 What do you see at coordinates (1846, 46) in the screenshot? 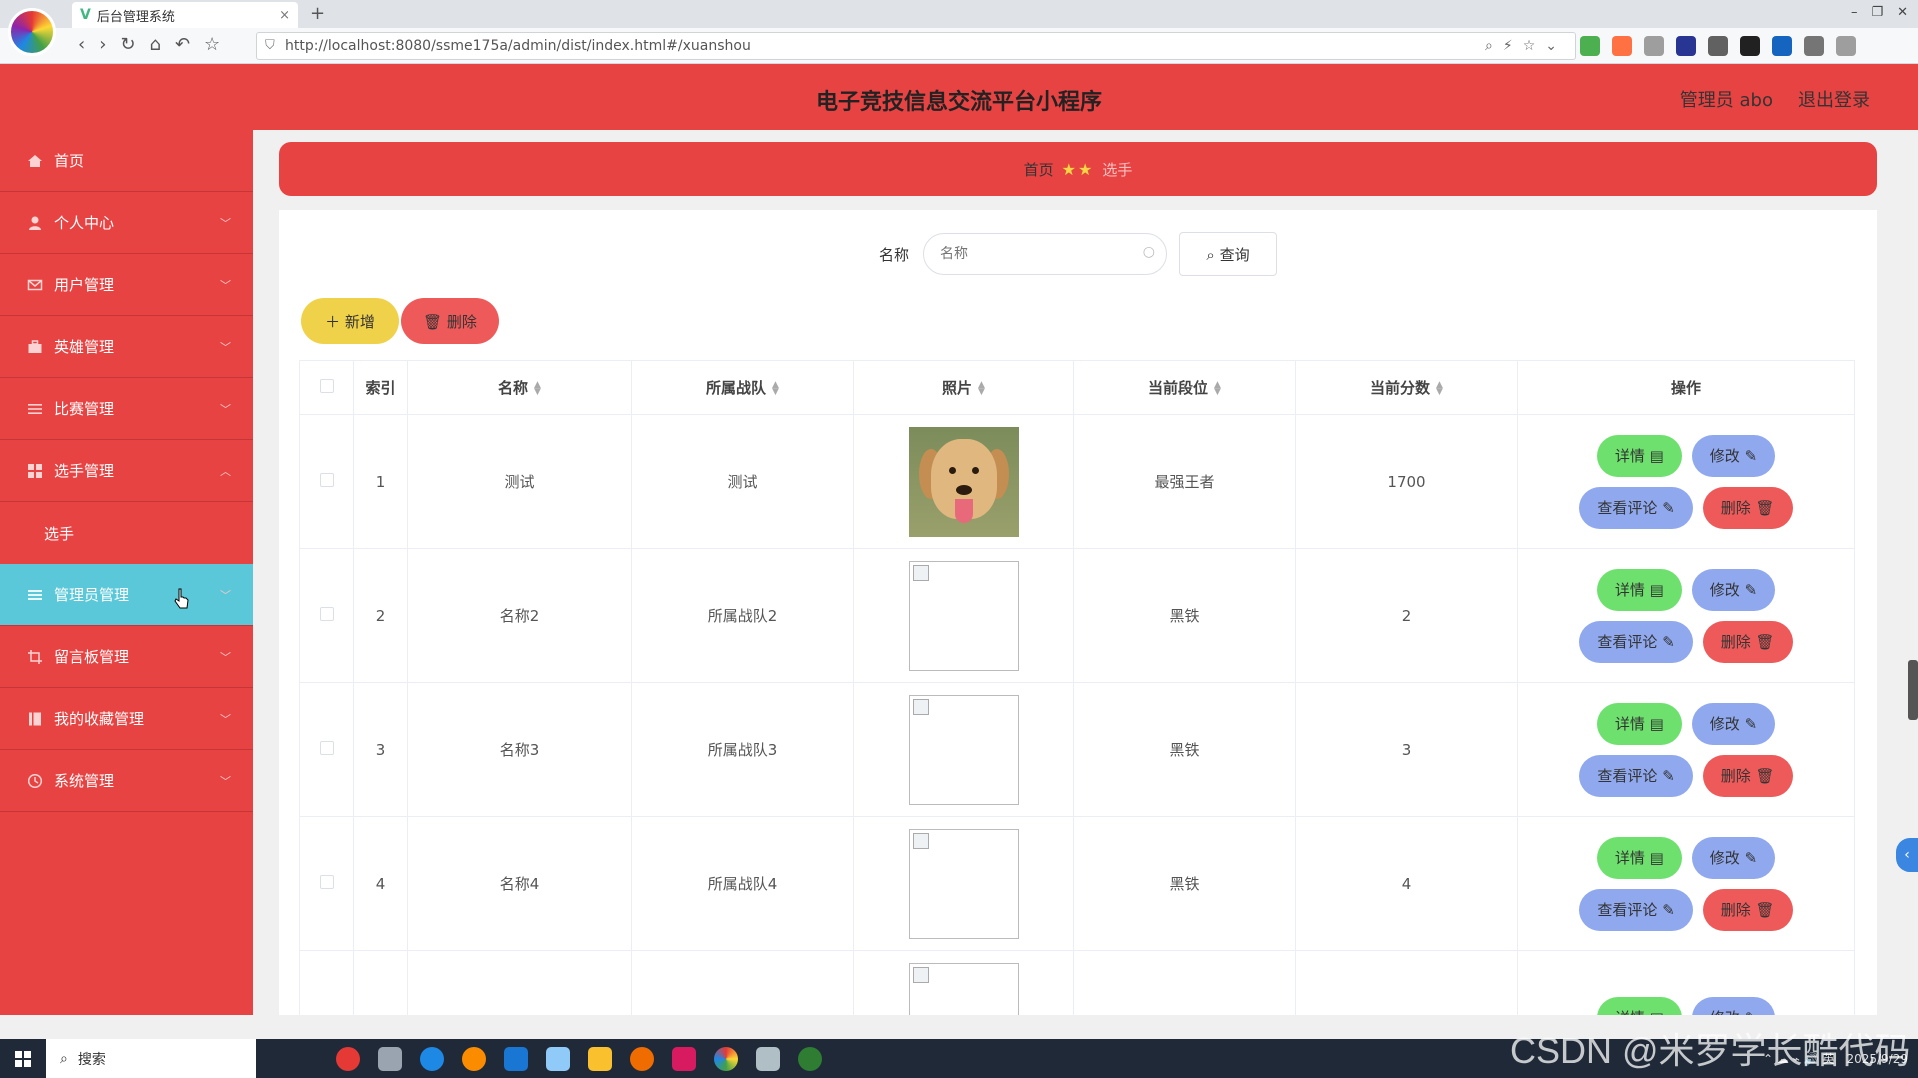
I see `menu-browser-icon` at bounding box center [1846, 46].